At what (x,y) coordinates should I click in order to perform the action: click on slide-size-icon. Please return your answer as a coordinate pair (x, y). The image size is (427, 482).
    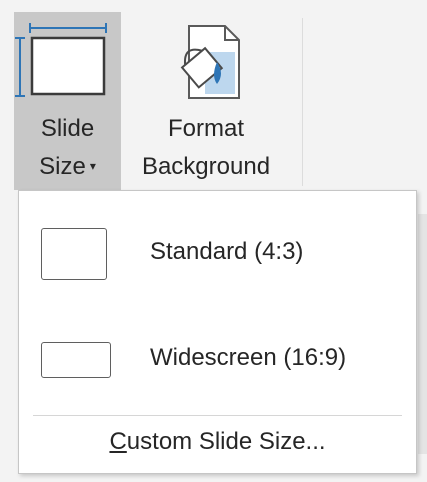
    Looking at the image, I should click on (67, 62).